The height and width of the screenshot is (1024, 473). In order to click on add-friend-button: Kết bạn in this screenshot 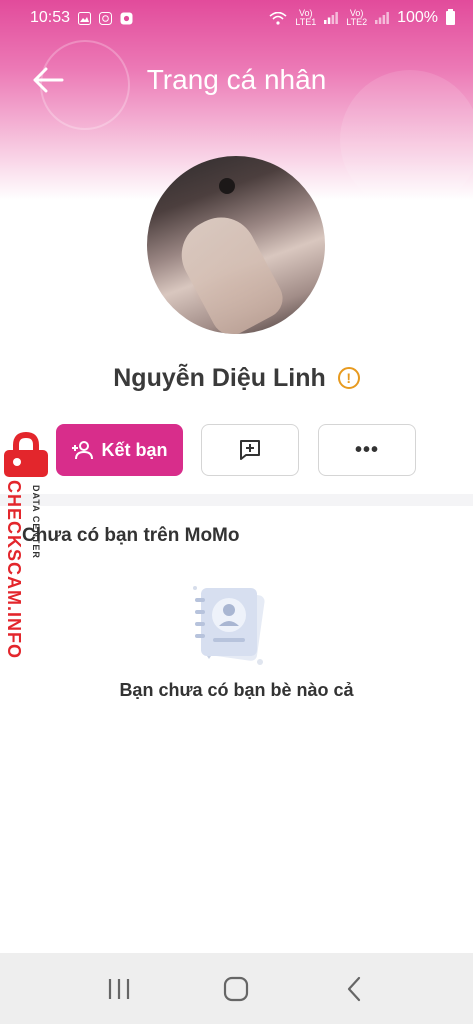, I will do `click(119, 450)`.